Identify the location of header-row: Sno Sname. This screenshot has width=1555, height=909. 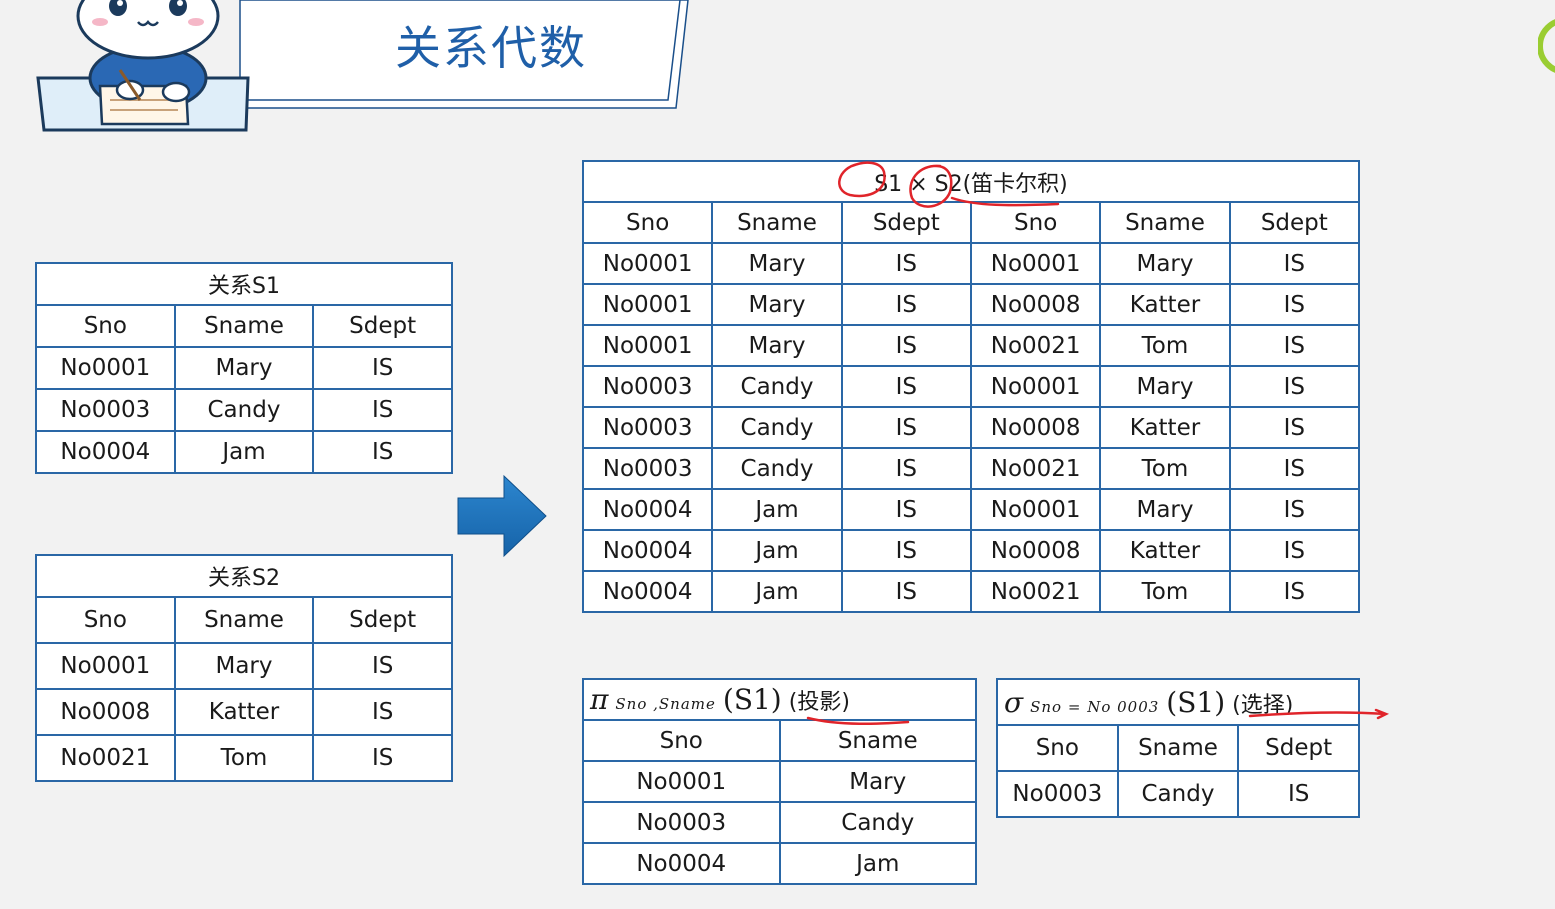
(779, 740).